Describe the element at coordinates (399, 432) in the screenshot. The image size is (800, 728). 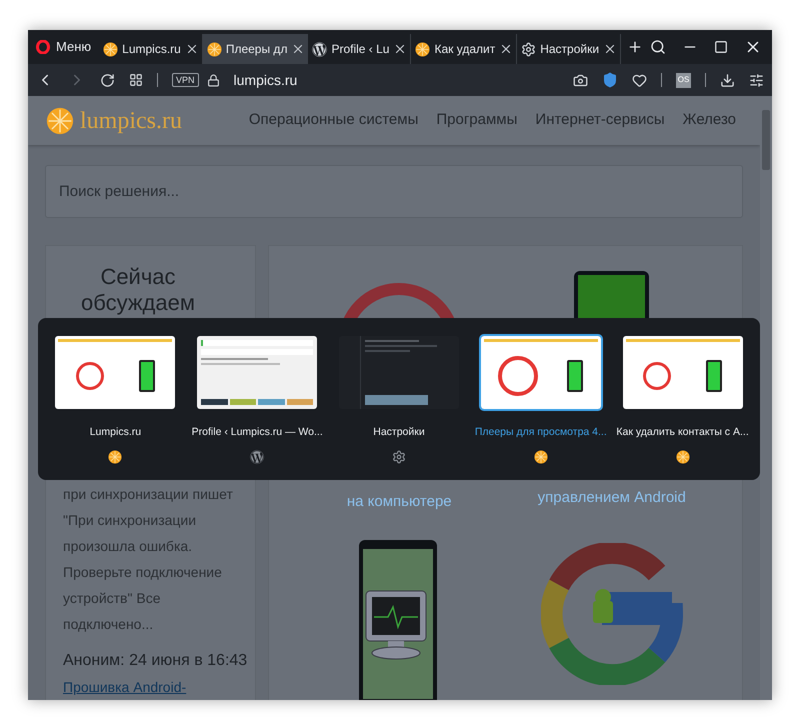
I see `tab-preview-title: Настройки` at that location.